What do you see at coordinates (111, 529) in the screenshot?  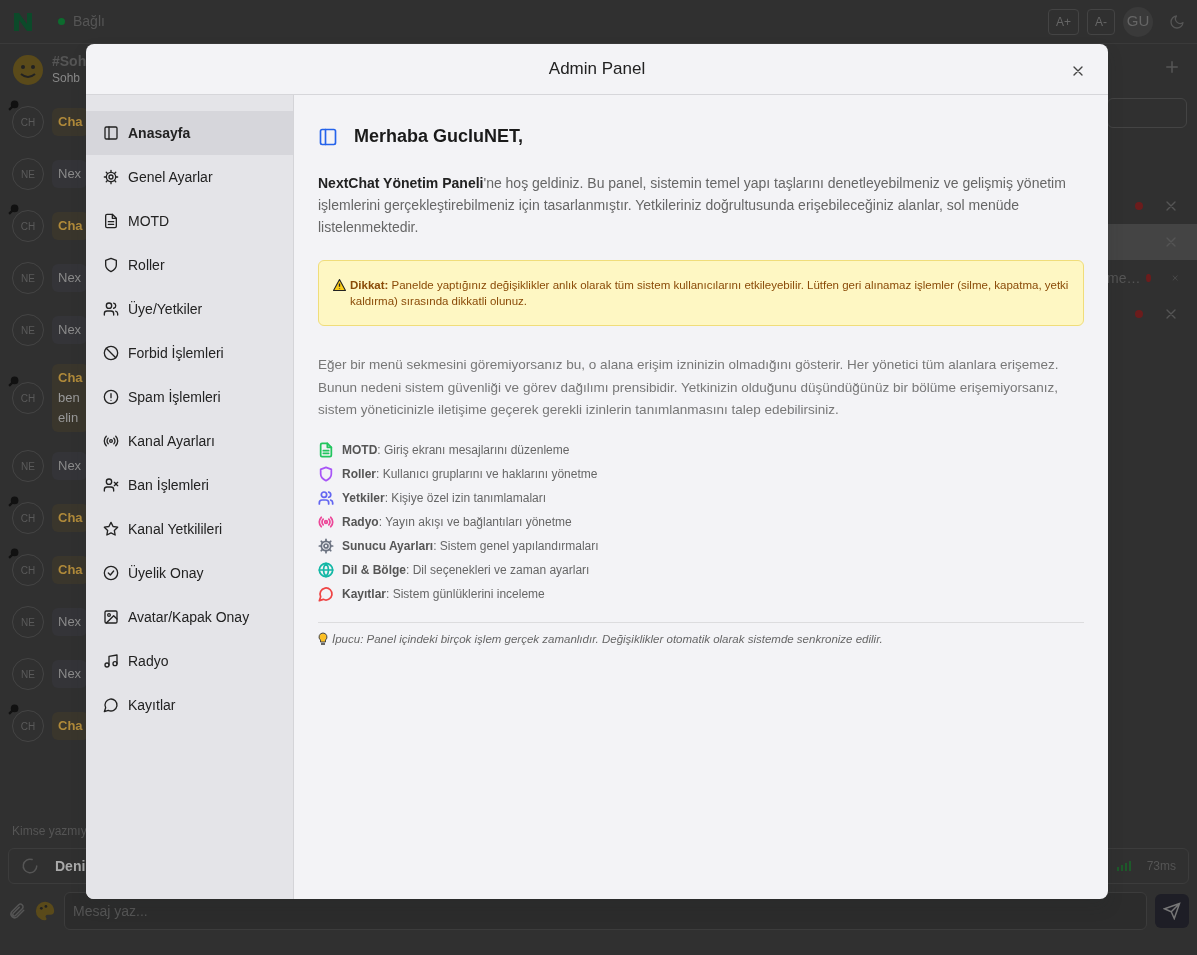 I see `star-icon` at bounding box center [111, 529].